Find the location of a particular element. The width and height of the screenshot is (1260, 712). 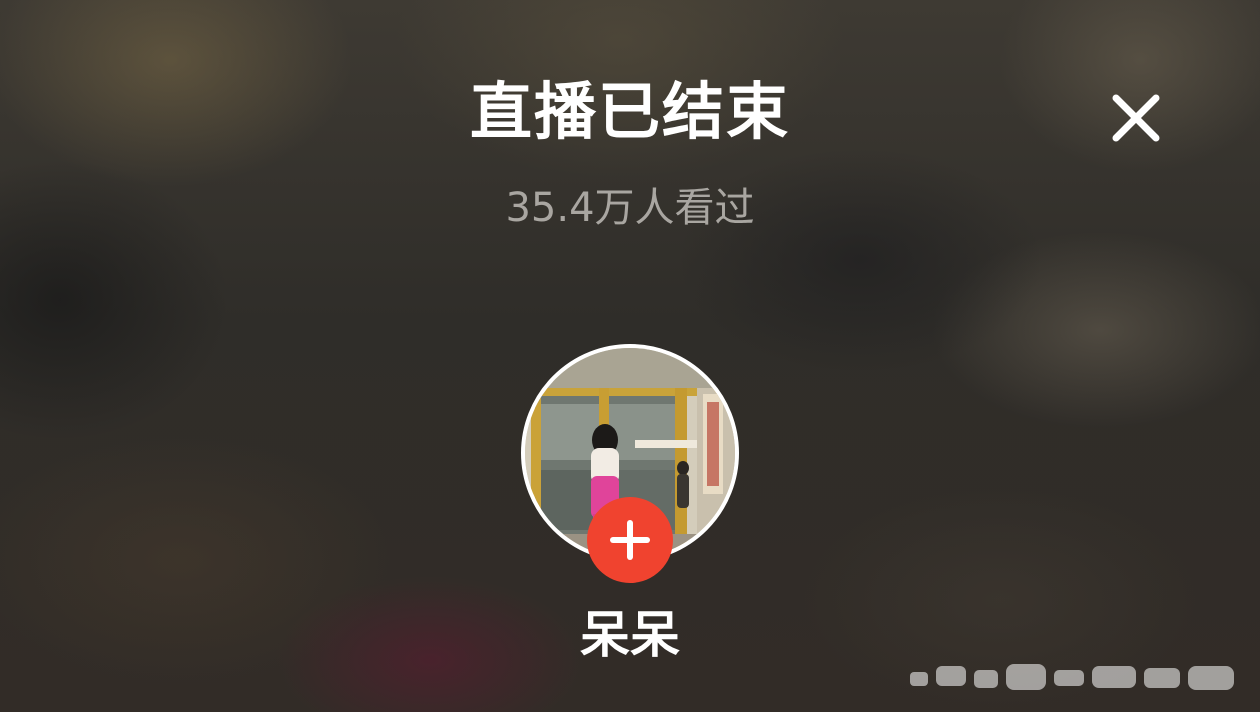

follow-button is located at coordinates (630, 540).